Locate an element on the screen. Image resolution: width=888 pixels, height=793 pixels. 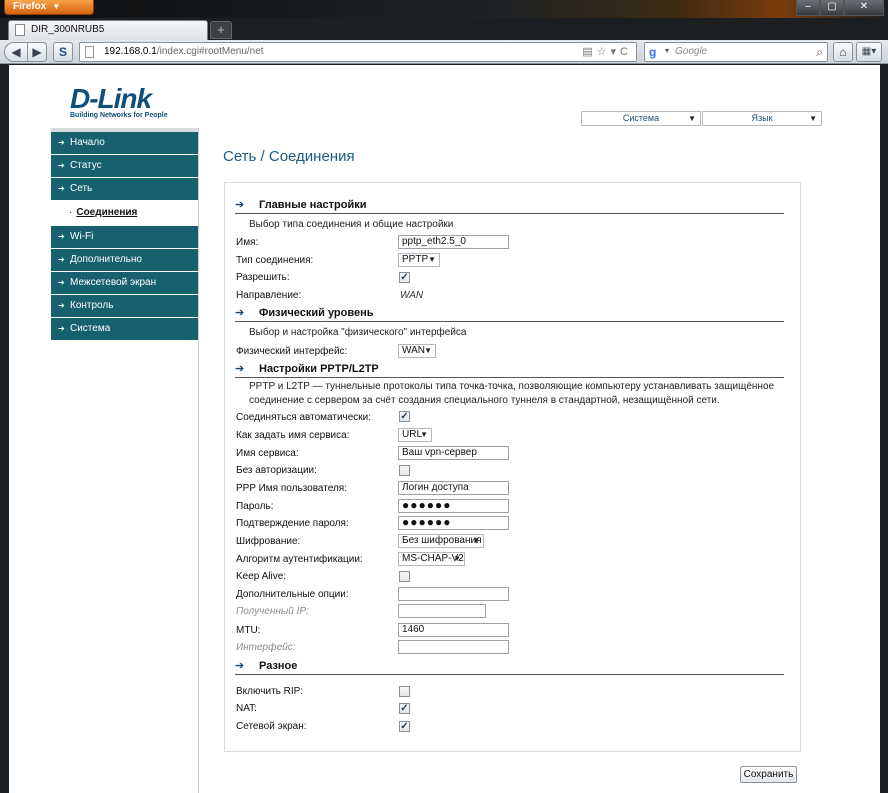
ppp-username-input: Логин доступа is located at coordinates (453, 488).